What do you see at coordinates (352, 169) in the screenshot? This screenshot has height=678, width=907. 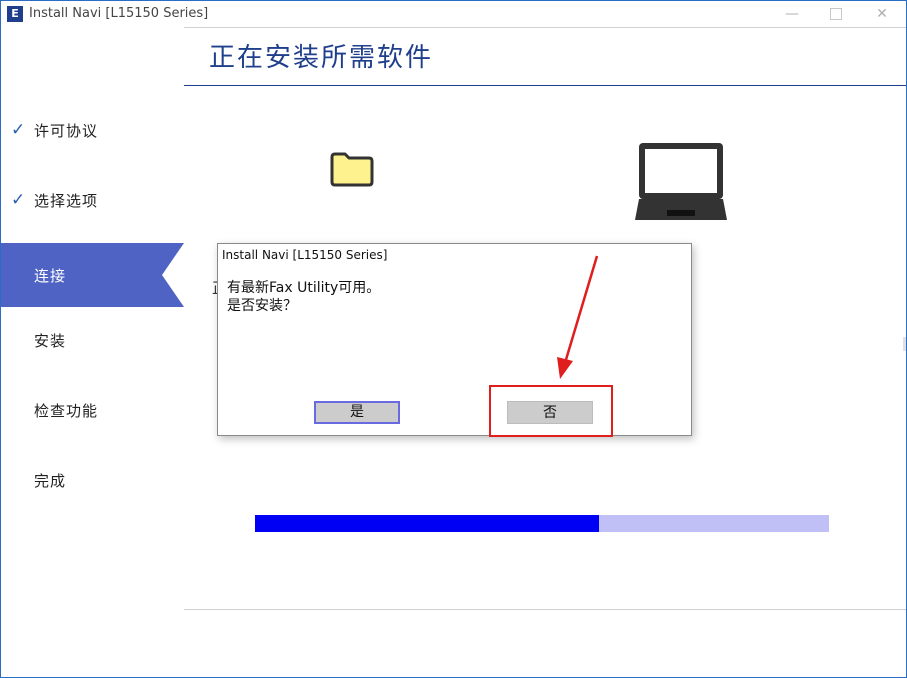 I see `folder-icon` at bounding box center [352, 169].